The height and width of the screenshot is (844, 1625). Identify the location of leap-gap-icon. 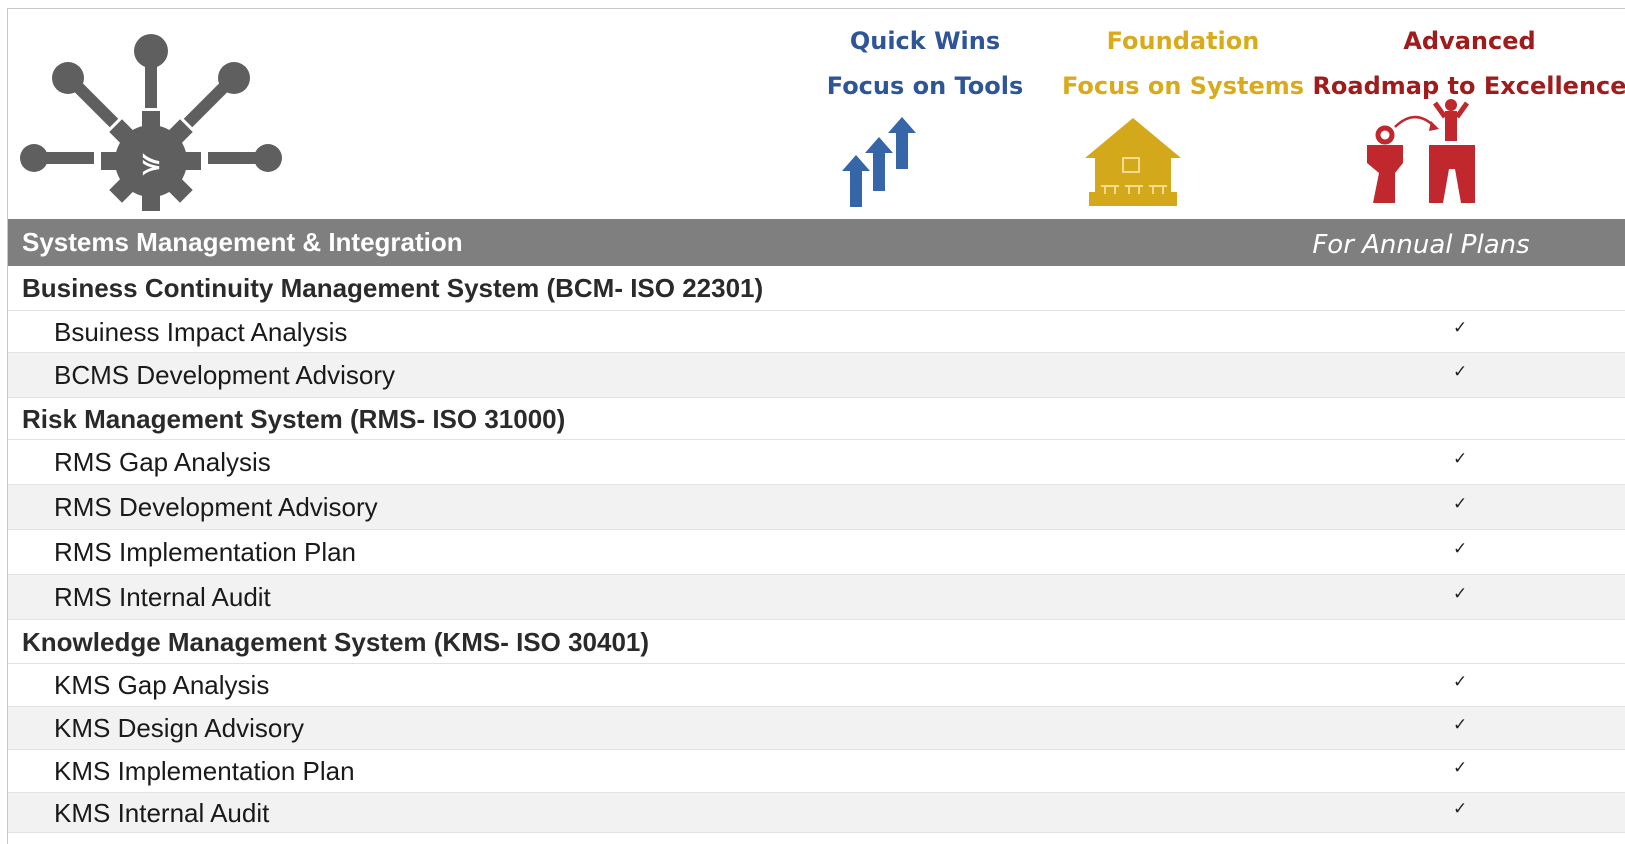
(1421, 151).